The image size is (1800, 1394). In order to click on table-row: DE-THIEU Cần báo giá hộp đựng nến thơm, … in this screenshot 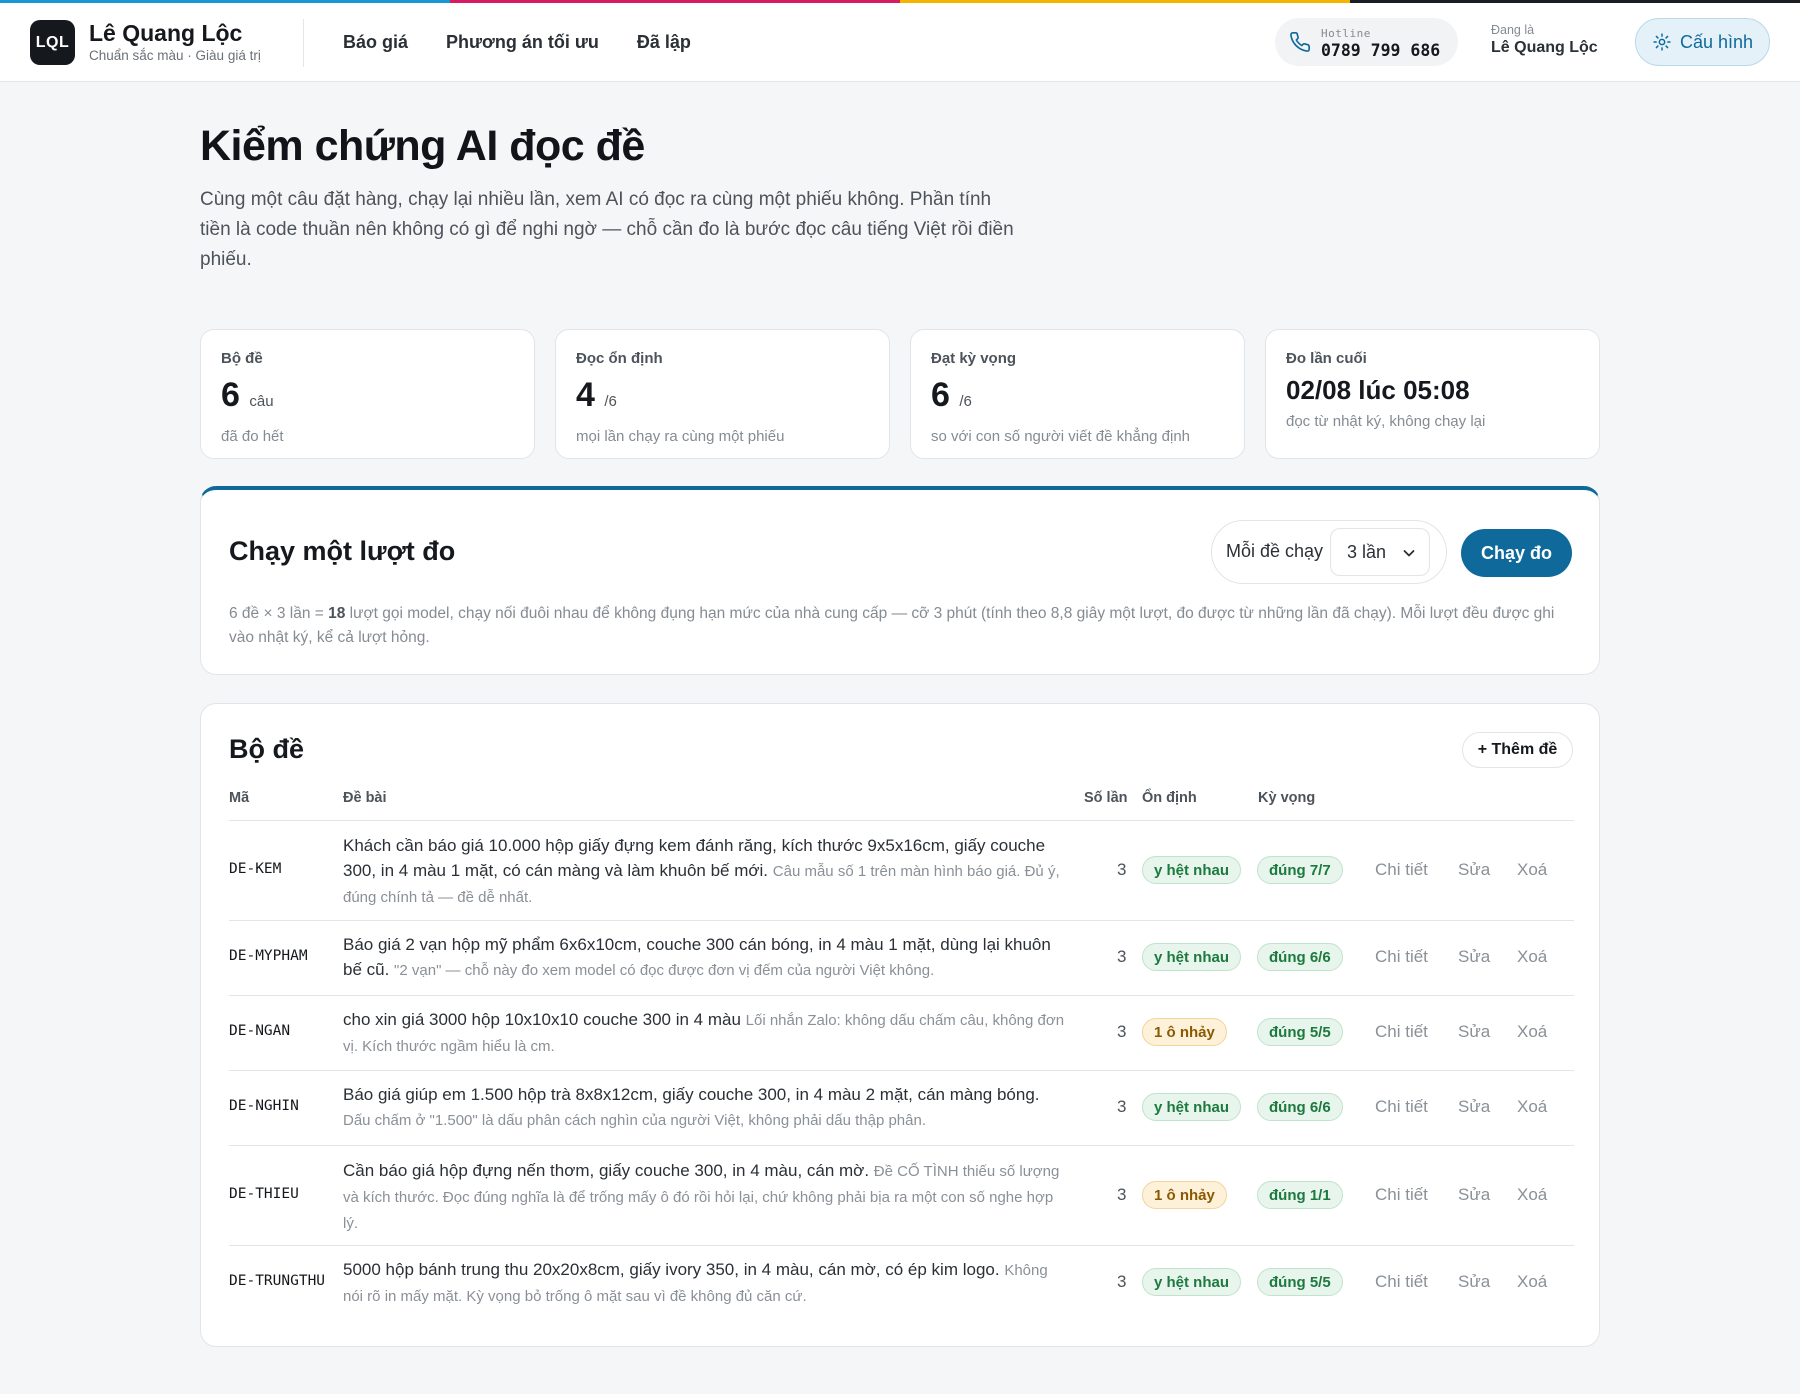, I will do `click(901, 1196)`.